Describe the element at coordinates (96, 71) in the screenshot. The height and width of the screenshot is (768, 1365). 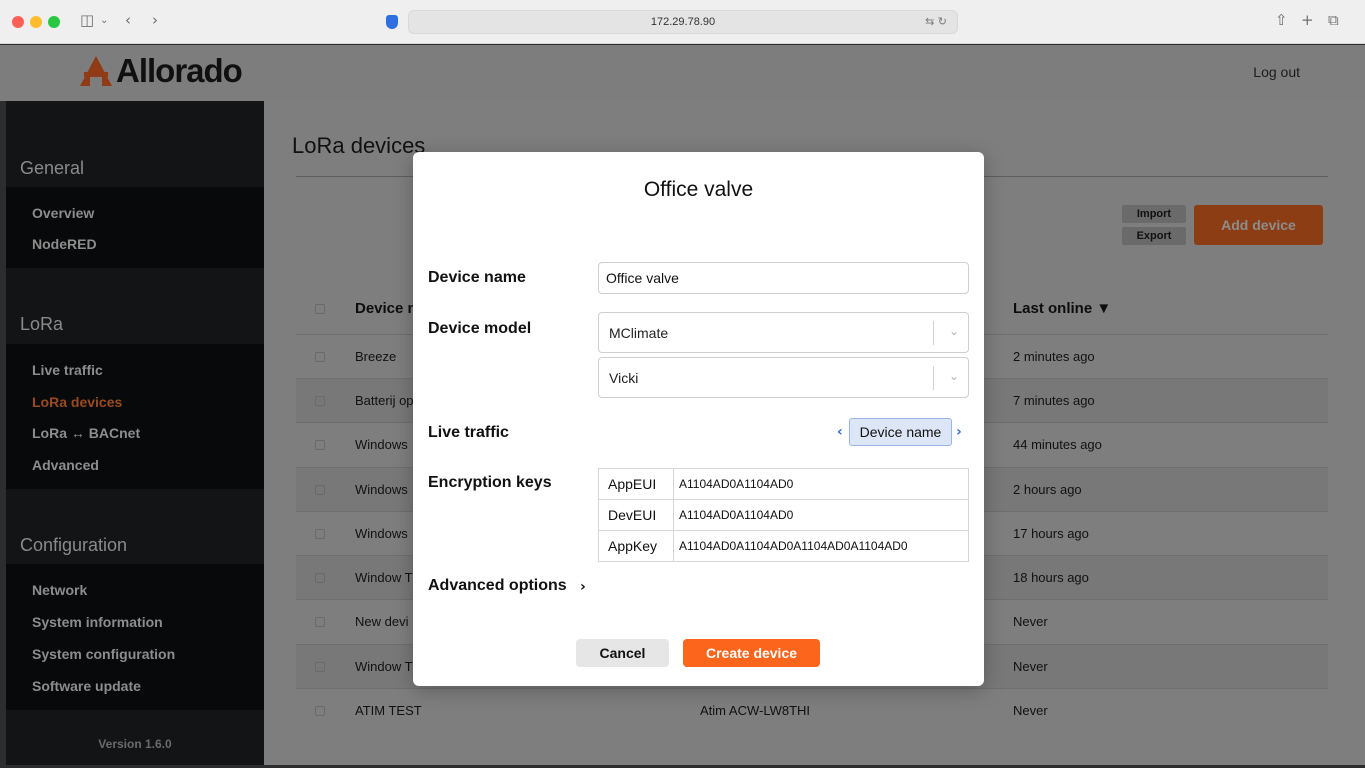
I see `logo-mark-icon` at that location.